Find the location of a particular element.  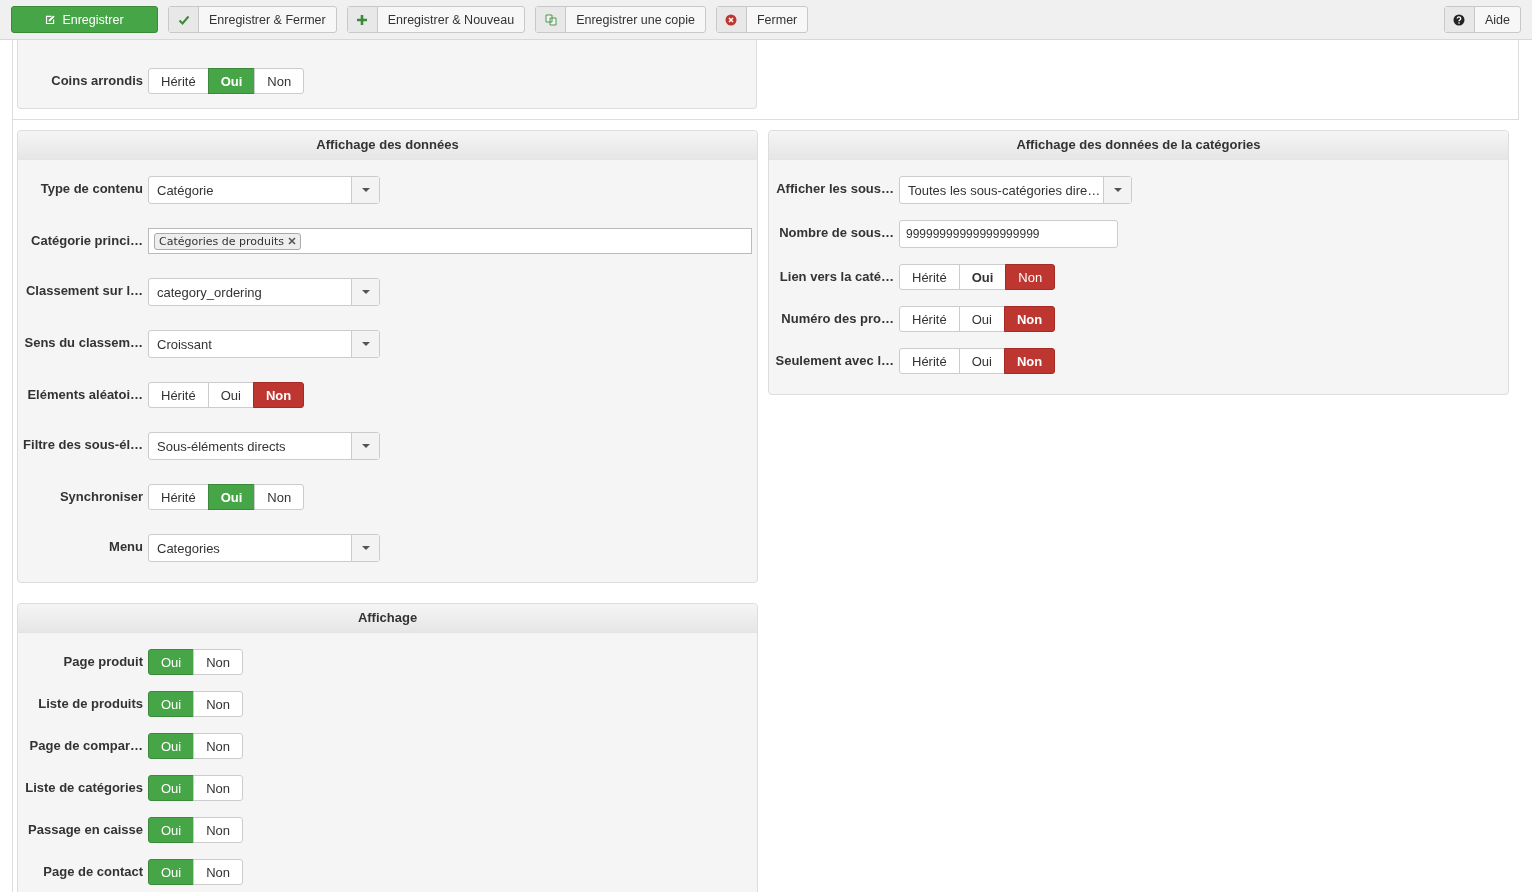

panel-title: Affichage des données de la catégories is located at coordinates (1138, 145).